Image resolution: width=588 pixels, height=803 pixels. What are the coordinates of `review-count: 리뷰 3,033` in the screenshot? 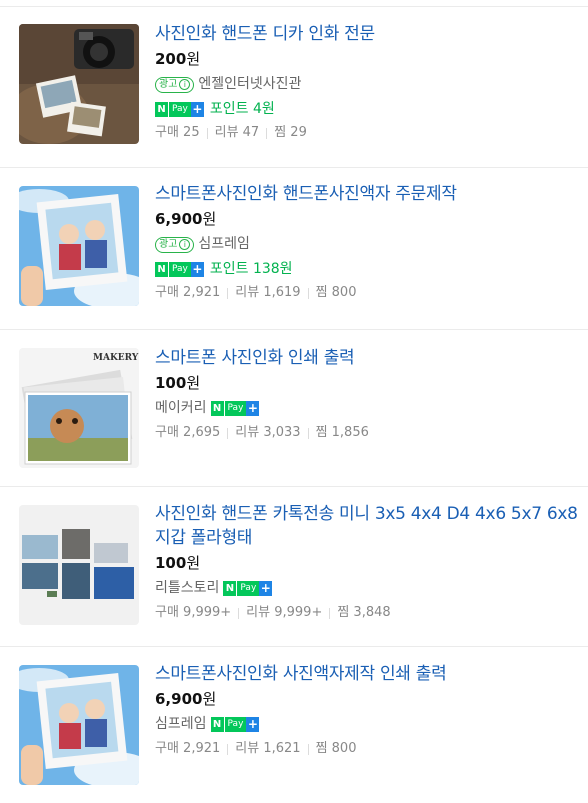 It's located at (267, 433).